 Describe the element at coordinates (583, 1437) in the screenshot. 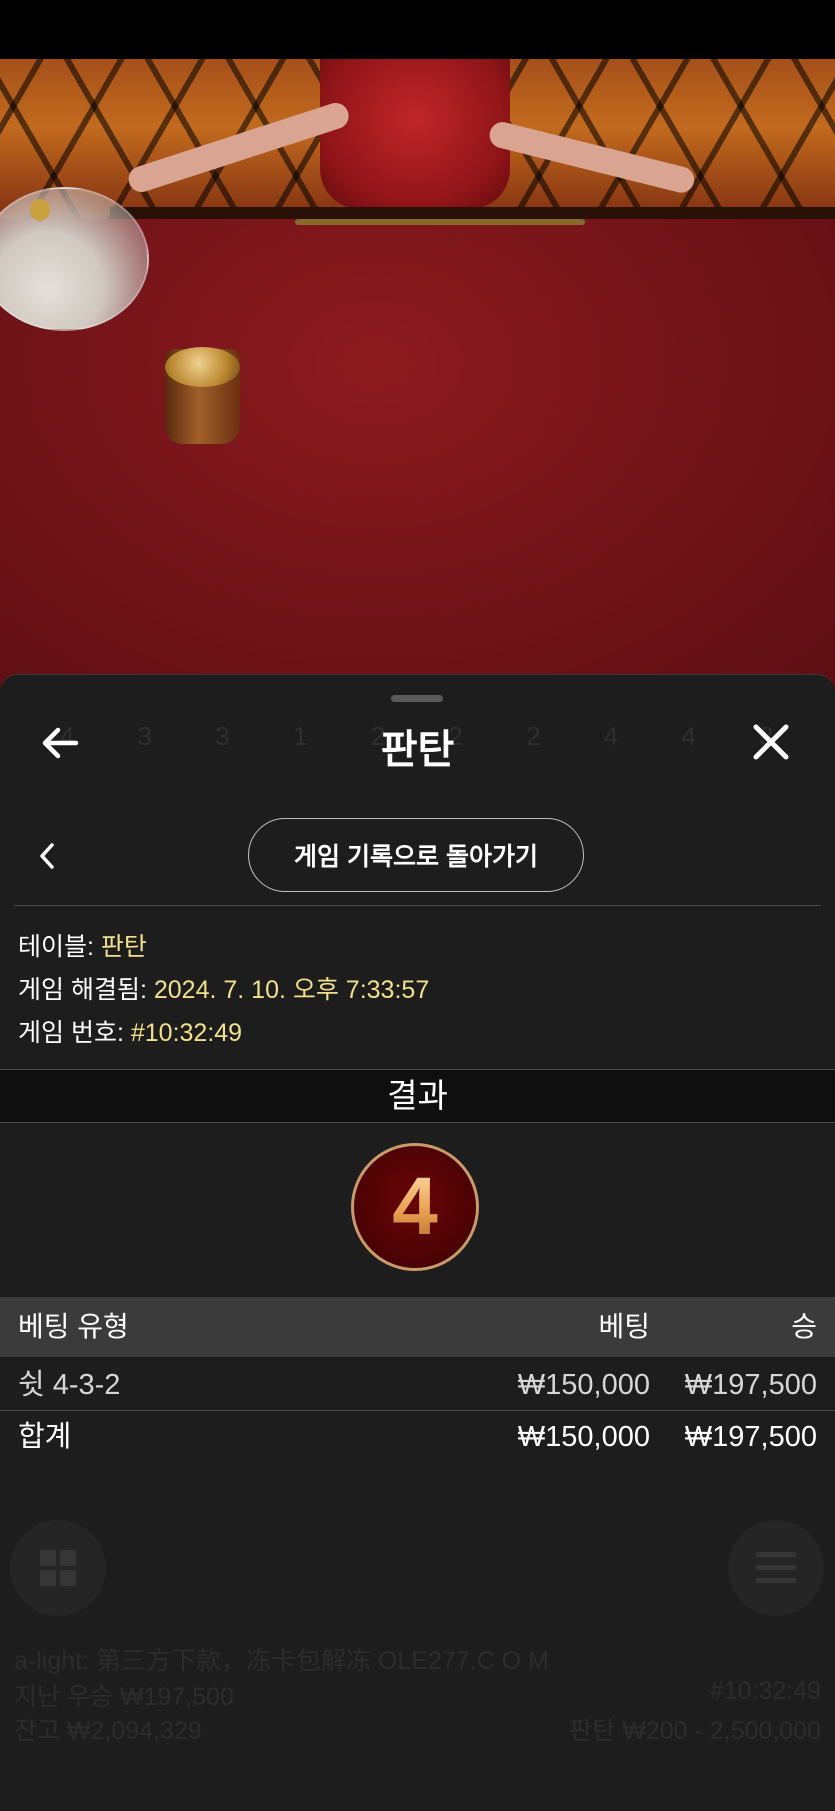

I see `total-bet: ₩150,000` at that location.